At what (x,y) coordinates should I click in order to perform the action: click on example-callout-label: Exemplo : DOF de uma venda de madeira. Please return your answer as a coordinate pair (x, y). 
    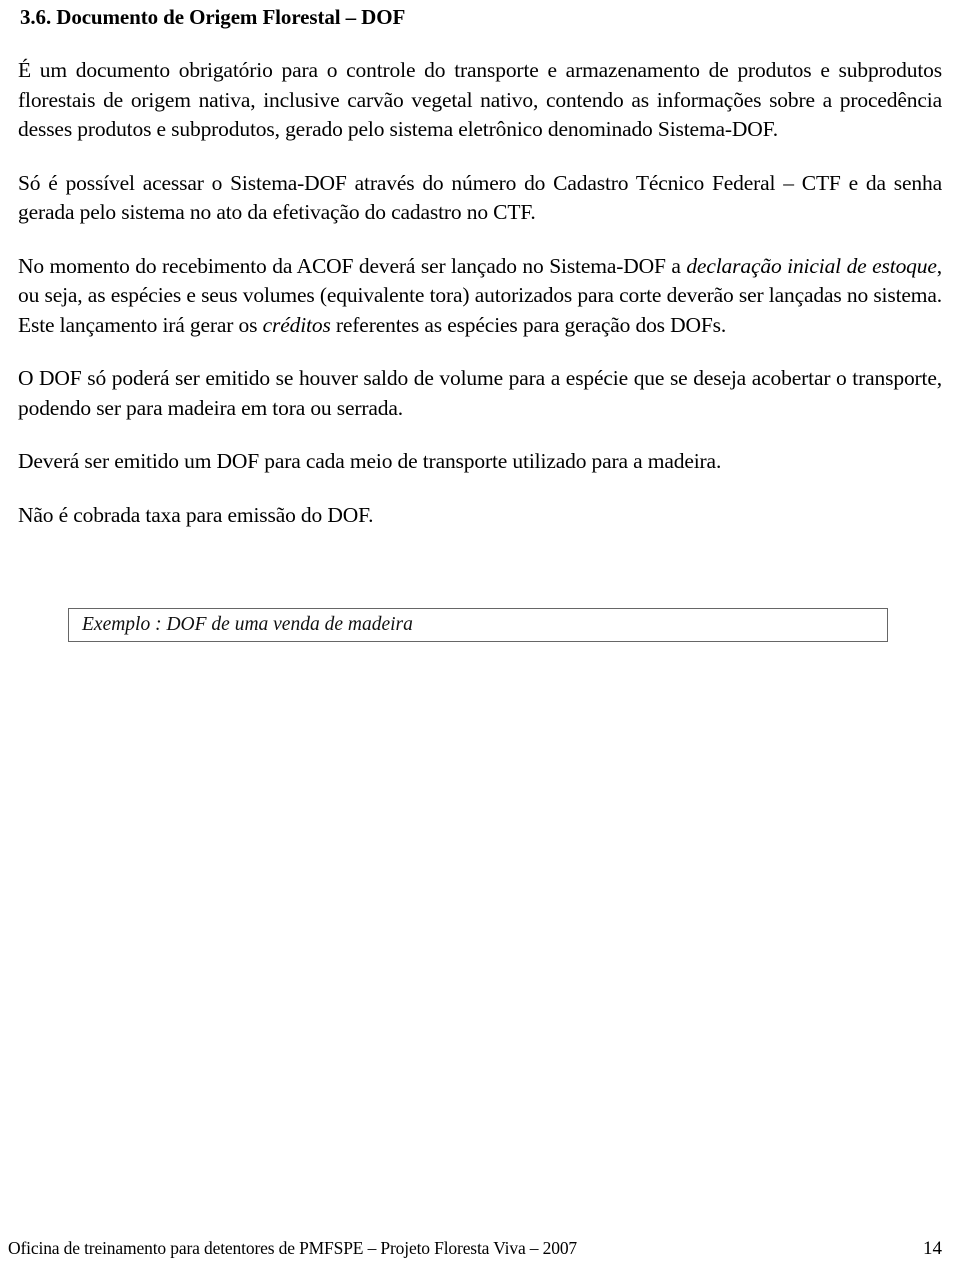
    Looking at the image, I should click on (247, 624).